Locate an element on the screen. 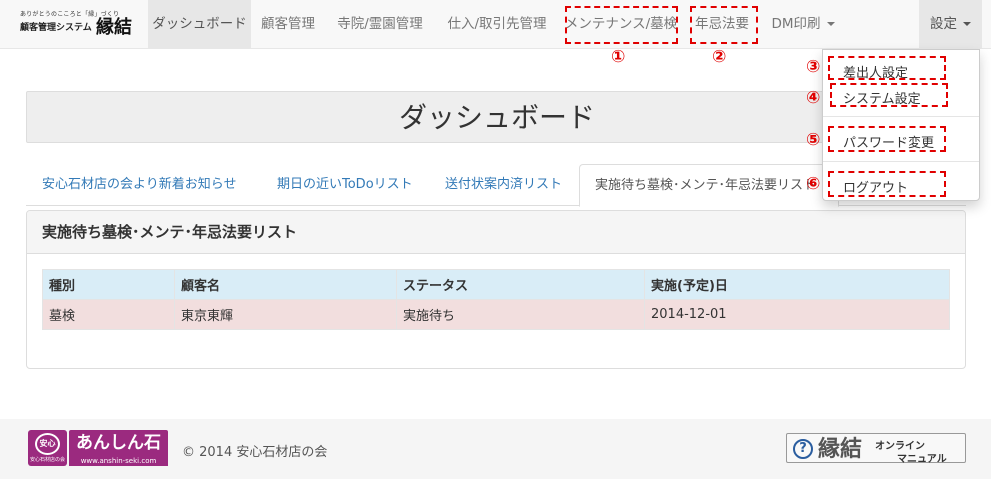 This screenshot has width=991, height=479. copyright-text: © 2014 安心石材店の会 is located at coordinates (255, 452).